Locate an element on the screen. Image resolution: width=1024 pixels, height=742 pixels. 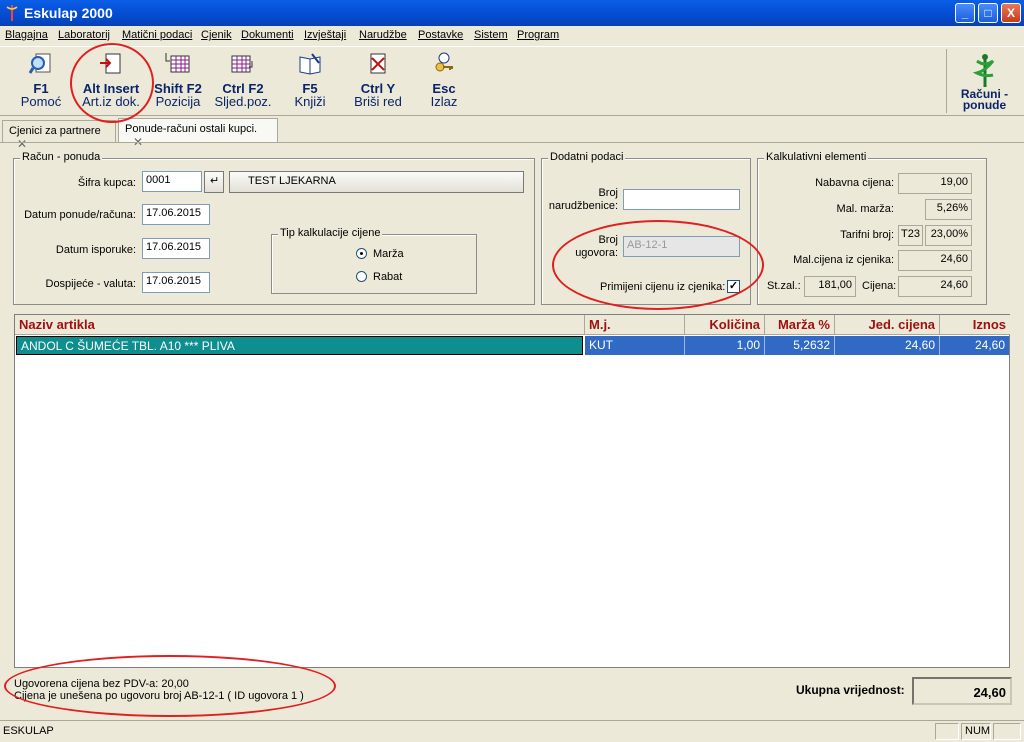
col-jed-cijena: Jed. cijena is located at coordinates (887, 325).